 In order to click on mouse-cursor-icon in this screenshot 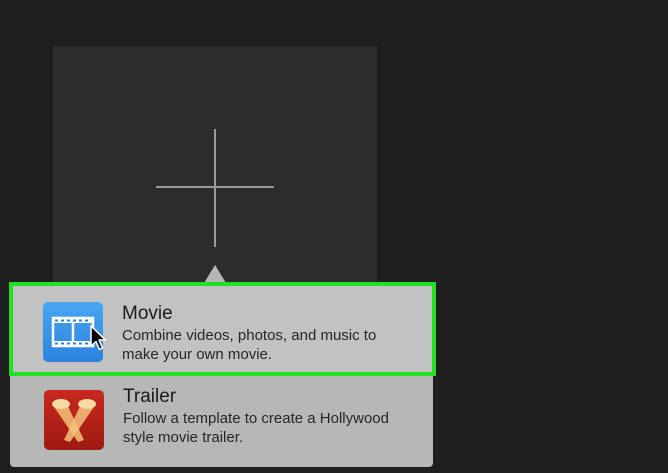, I will do `click(98, 338)`.